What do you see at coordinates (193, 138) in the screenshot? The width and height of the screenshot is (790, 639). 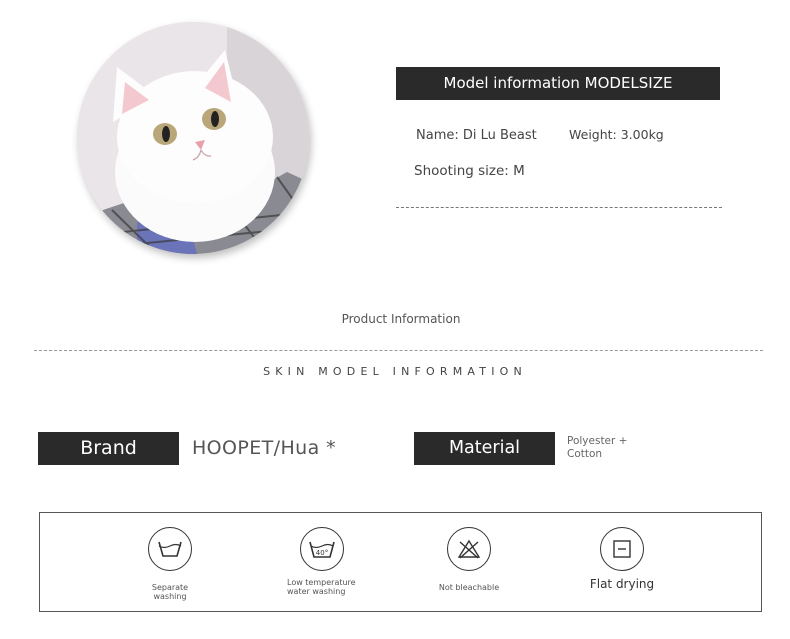 I see `cat-photo` at bounding box center [193, 138].